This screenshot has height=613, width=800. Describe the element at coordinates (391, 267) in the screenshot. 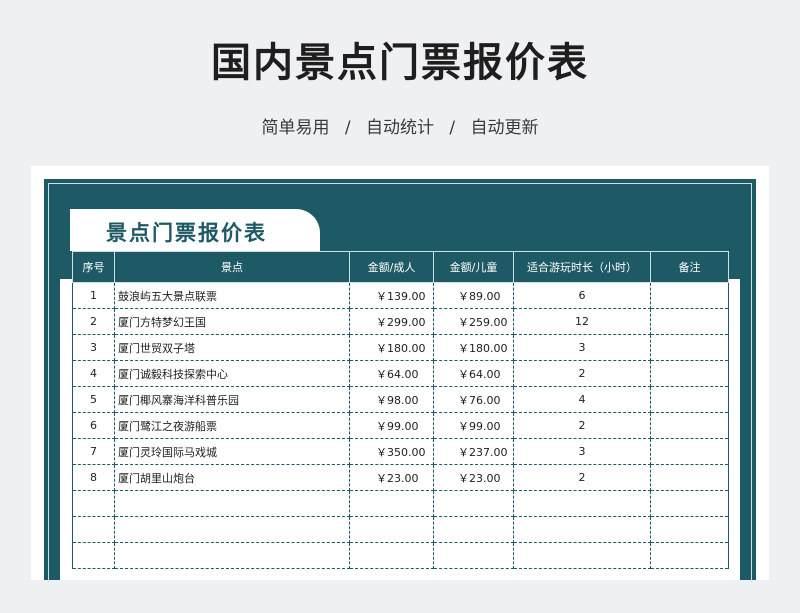

I see `col-header-adult: 金额/成人` at that location.